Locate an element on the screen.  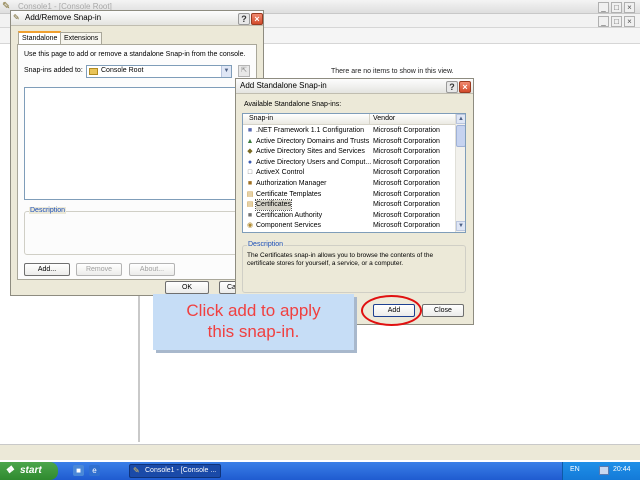
standalone-title: Add Standalone Snap-in is located at coordinates (283, 85).